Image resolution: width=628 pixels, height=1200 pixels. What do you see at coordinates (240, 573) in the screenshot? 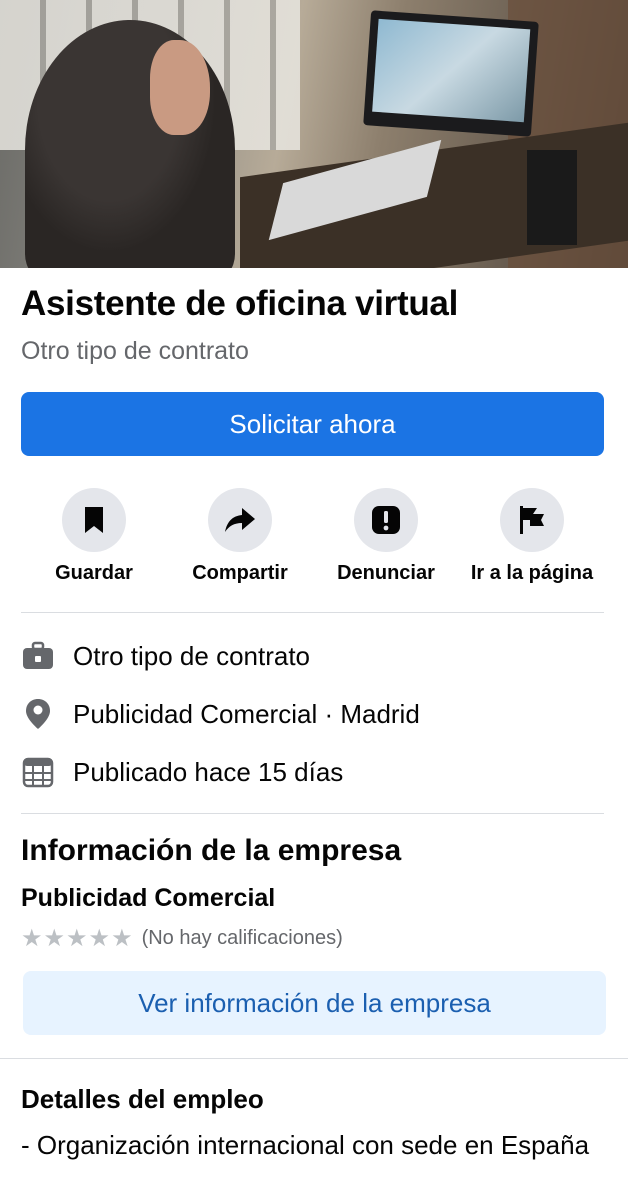
I see `share-label: Compartir` at bounding box center [240, 573].